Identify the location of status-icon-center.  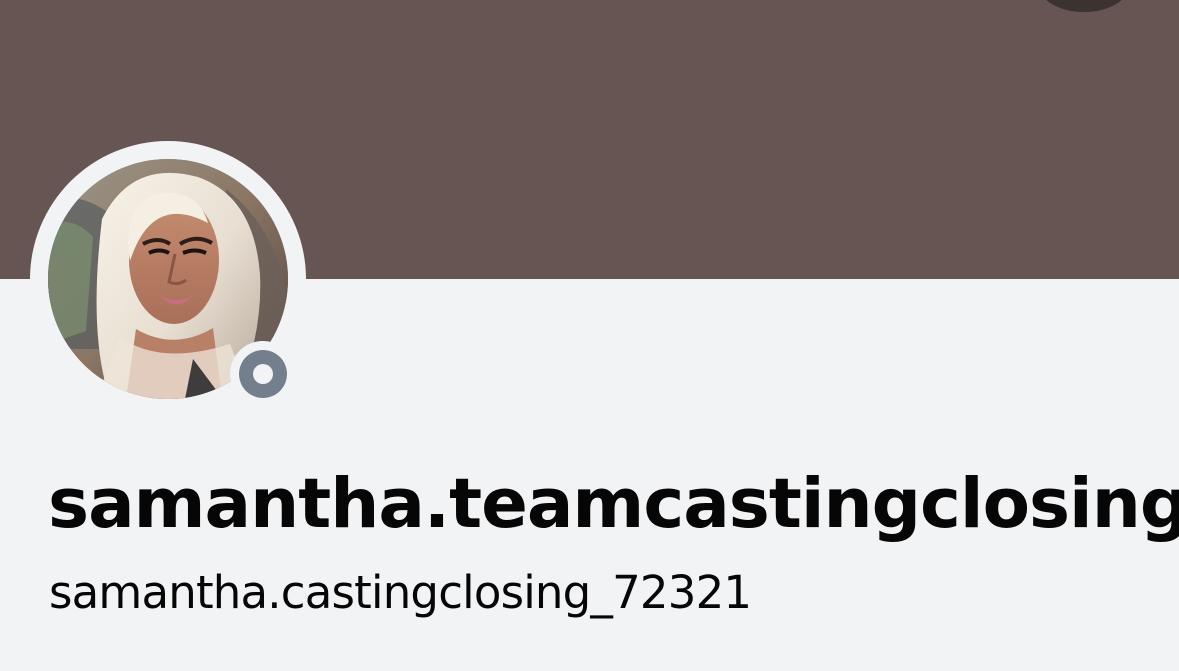
(263, 374).